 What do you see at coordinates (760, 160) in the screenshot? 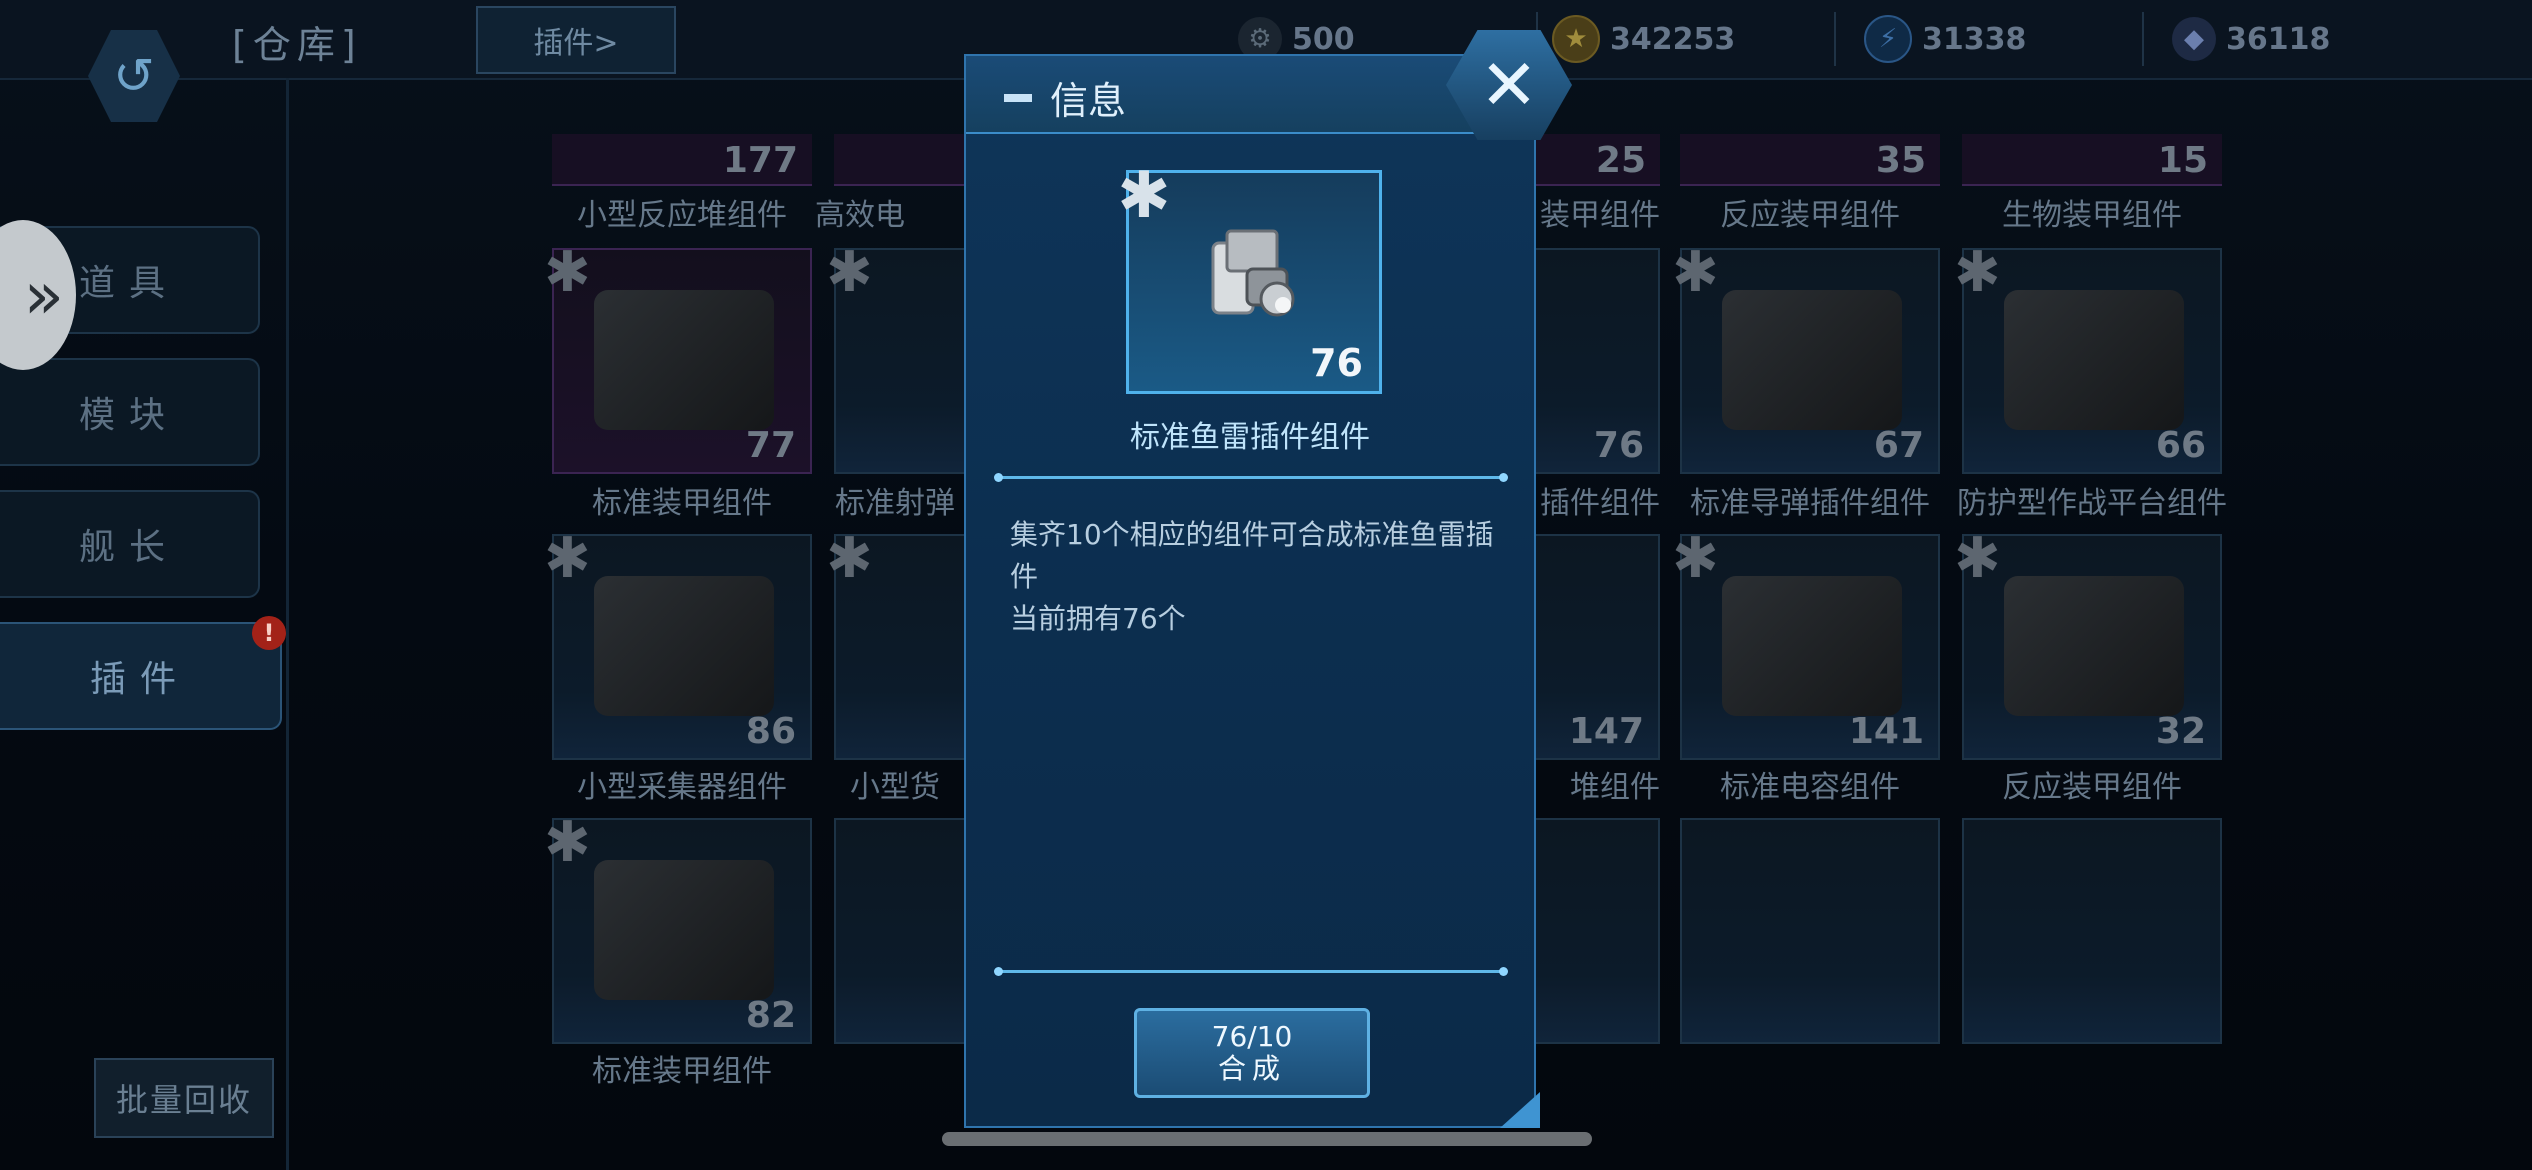
I see `item-count: 177` at bounding box center [760, 160].